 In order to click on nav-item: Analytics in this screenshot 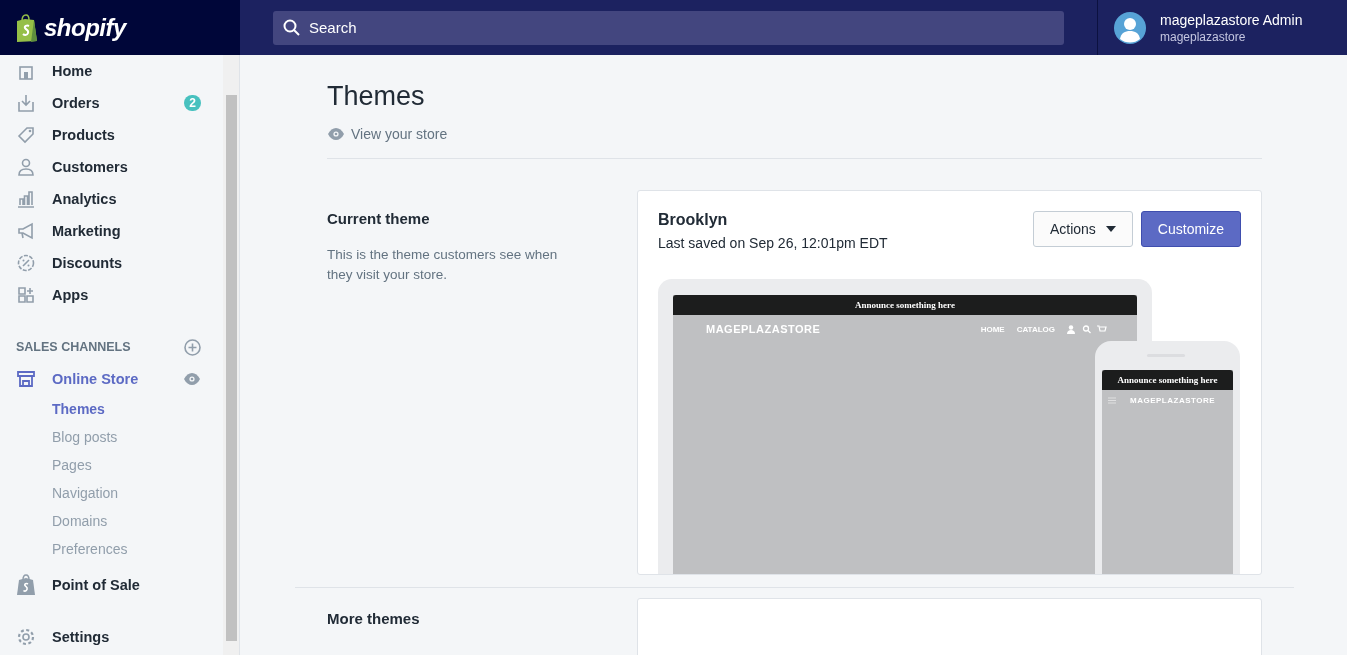, I will do `click(119, 199)`.